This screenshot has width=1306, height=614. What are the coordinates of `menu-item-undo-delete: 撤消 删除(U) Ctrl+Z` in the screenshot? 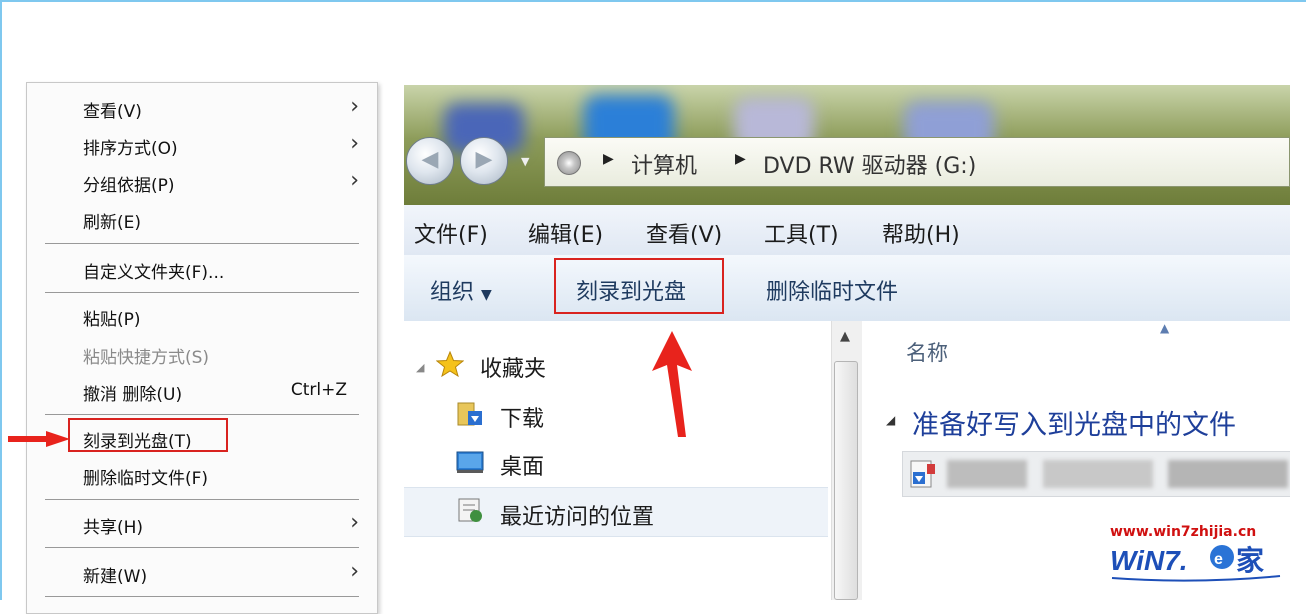 It's located at (202, 391).